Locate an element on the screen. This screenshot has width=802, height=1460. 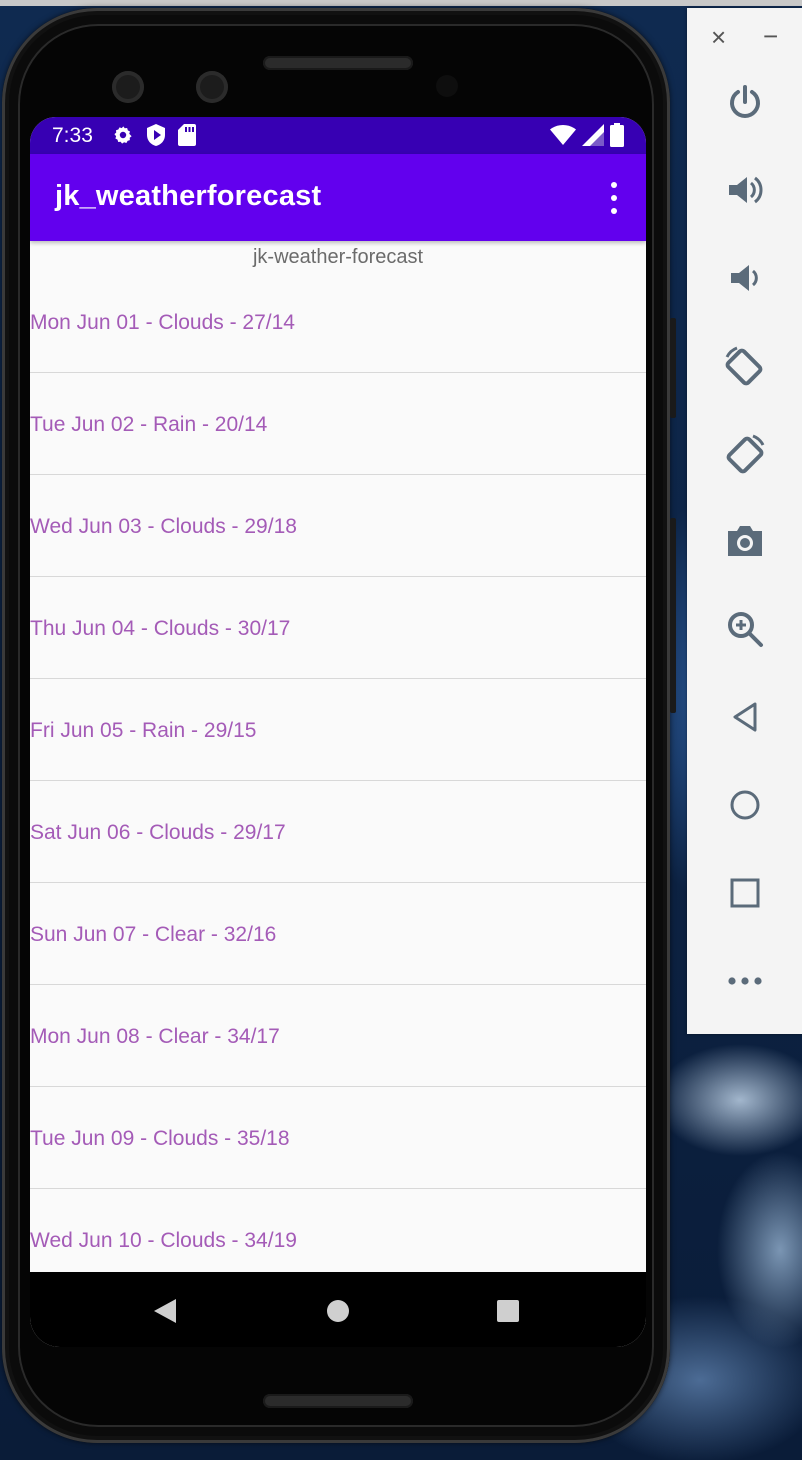
recents-icon is located at coordinates (508, 1311).